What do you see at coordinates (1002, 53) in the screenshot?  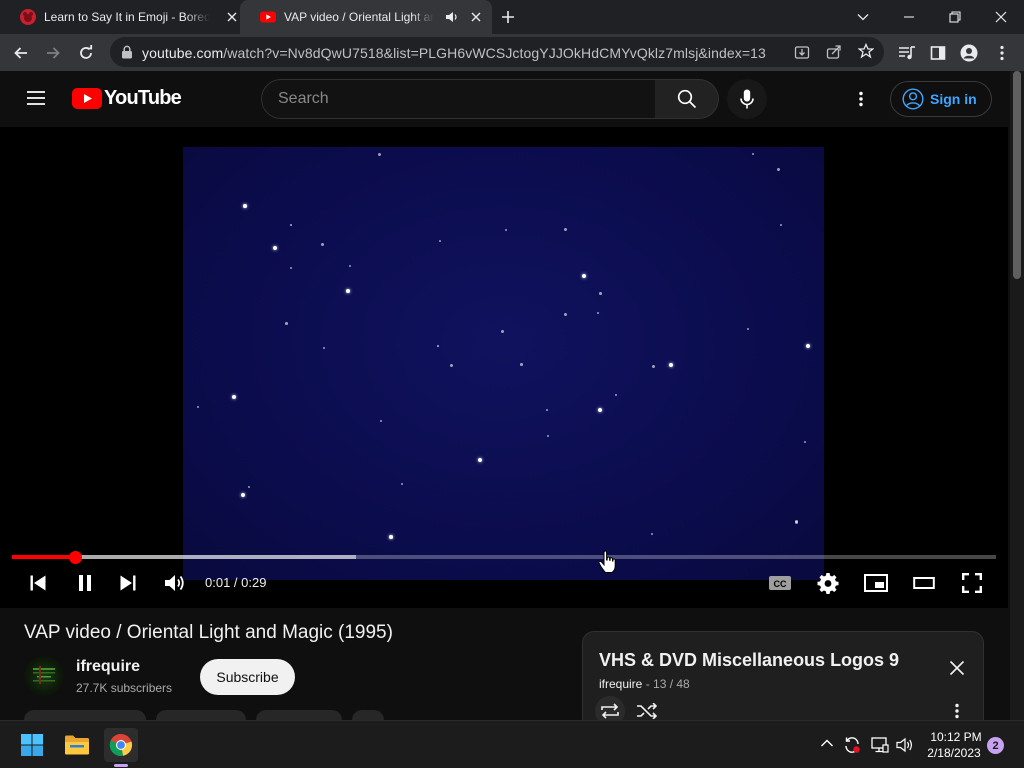 I see `browser-menu-icon` at bounding box center [1002, 53].